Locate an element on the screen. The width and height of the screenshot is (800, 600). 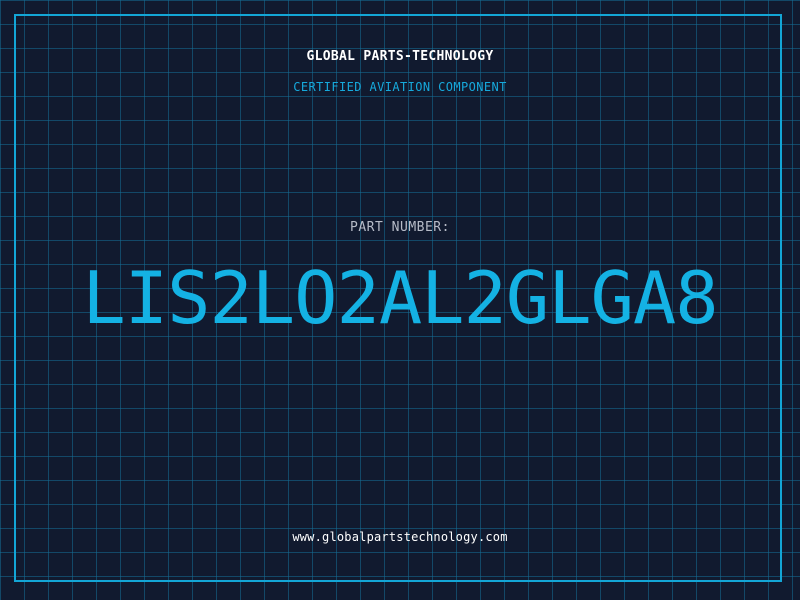
website-url: www.globalpartstechnology.com is located at coordinates (400, 537).